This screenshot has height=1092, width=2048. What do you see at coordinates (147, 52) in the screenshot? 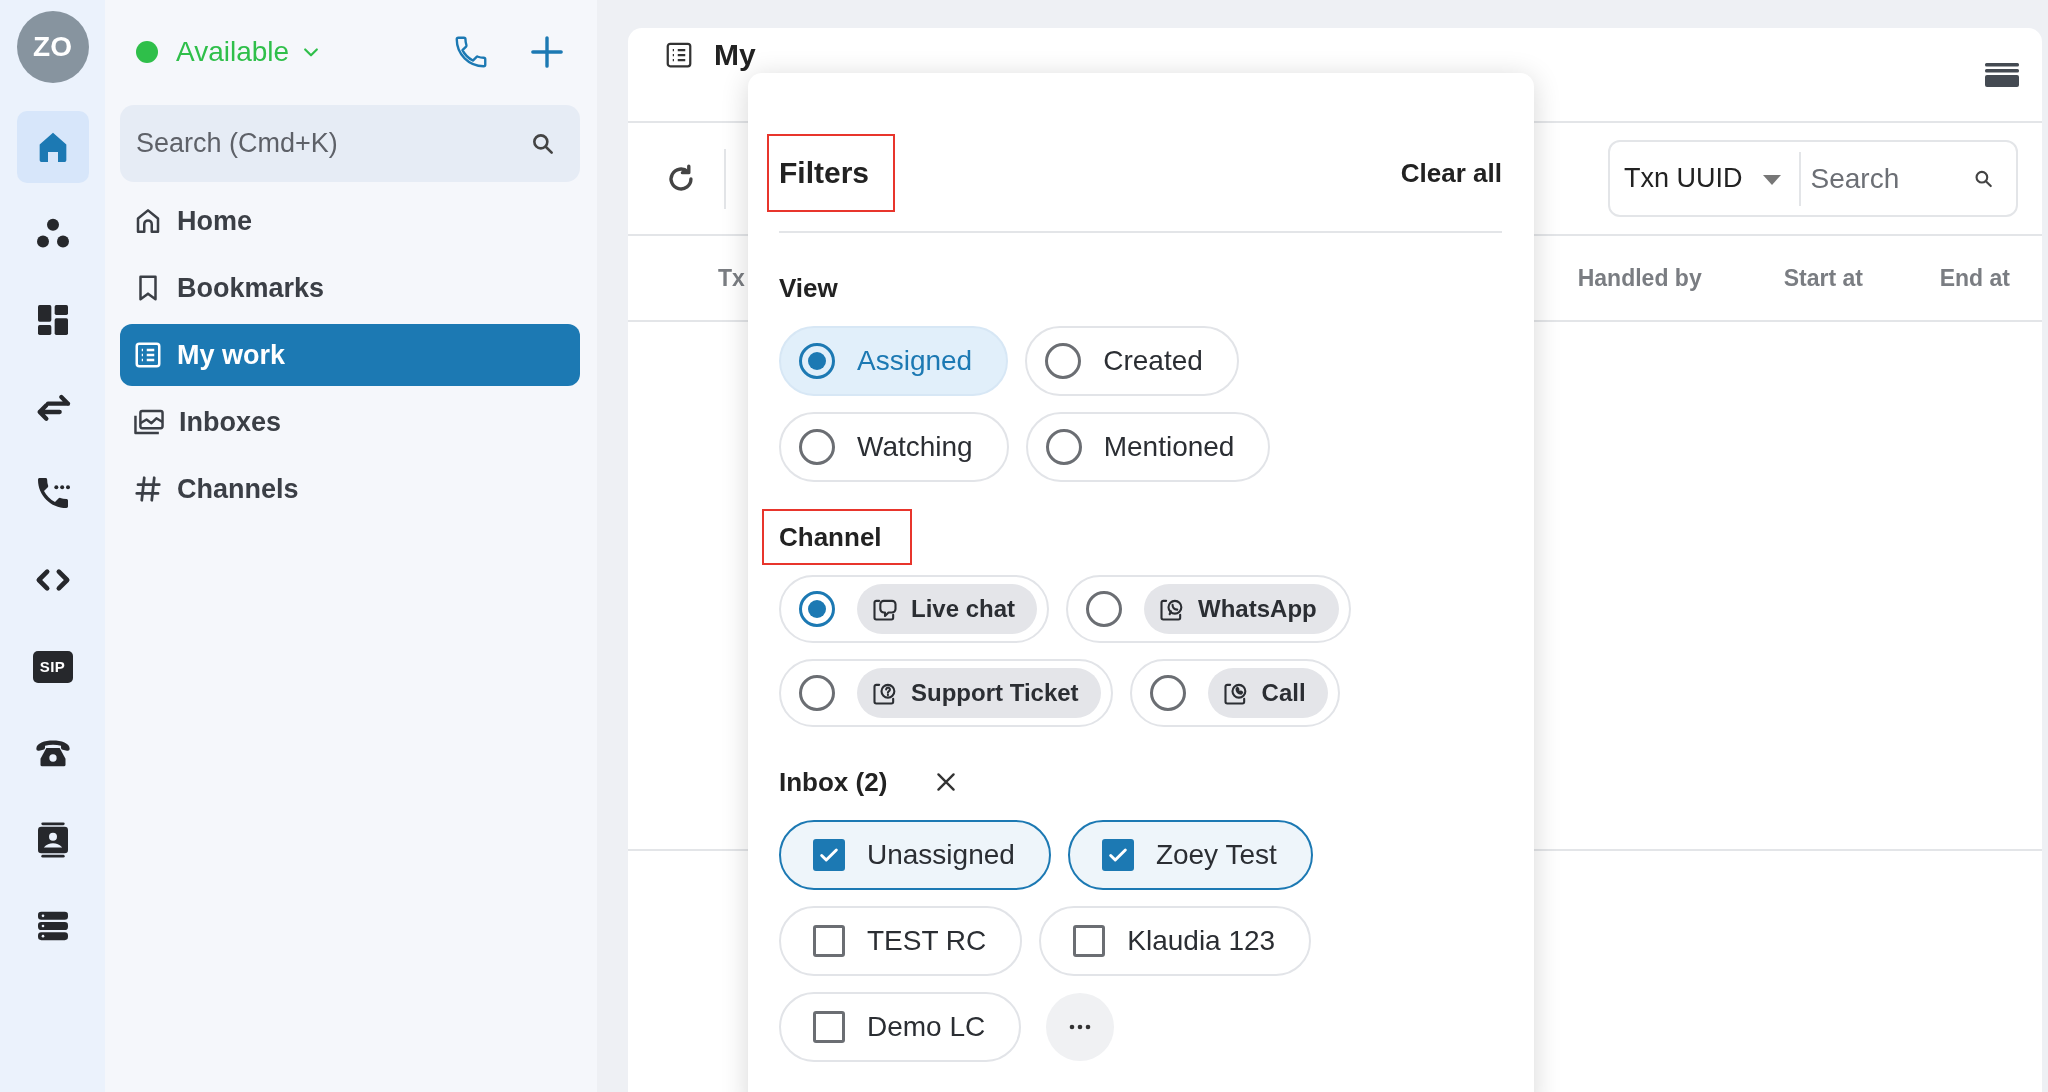
I see `status-dot` at bounding box center [147, 52].